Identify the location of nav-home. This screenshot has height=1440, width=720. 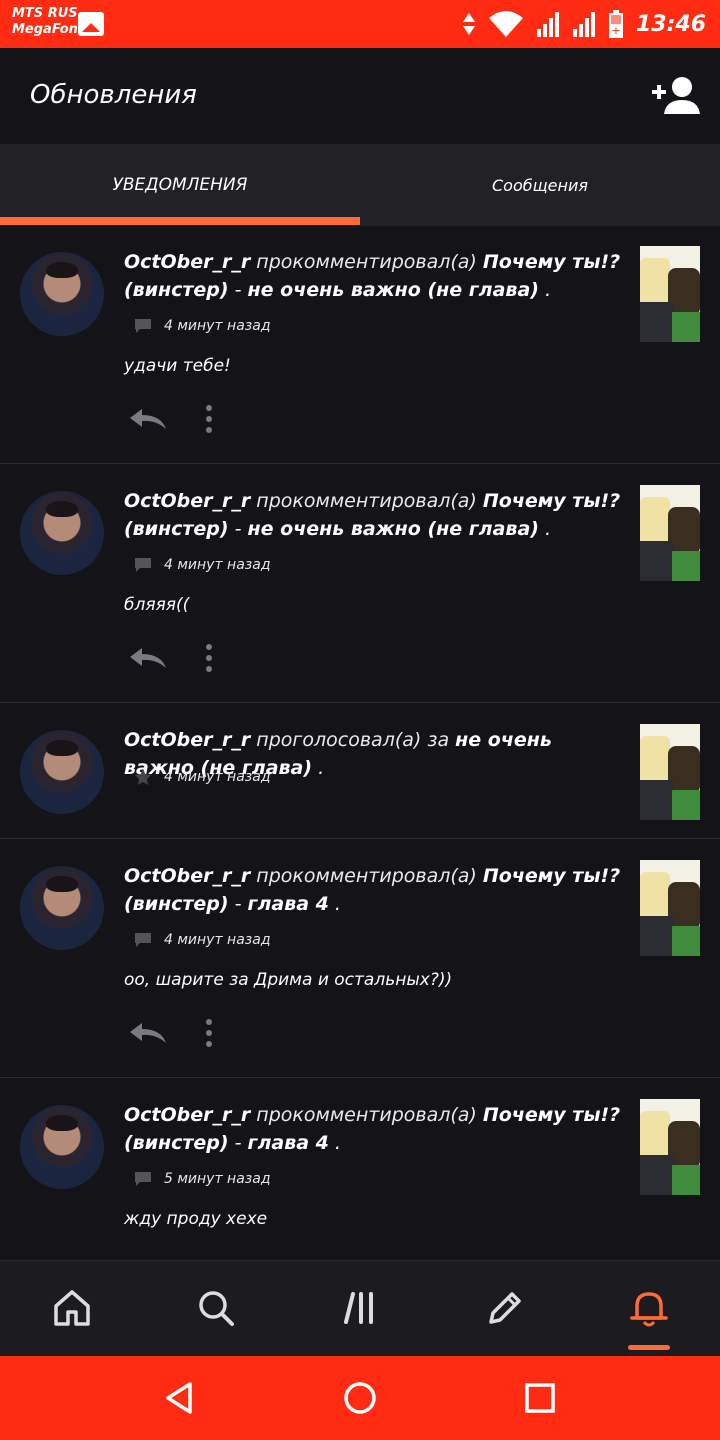
(72, 1308).